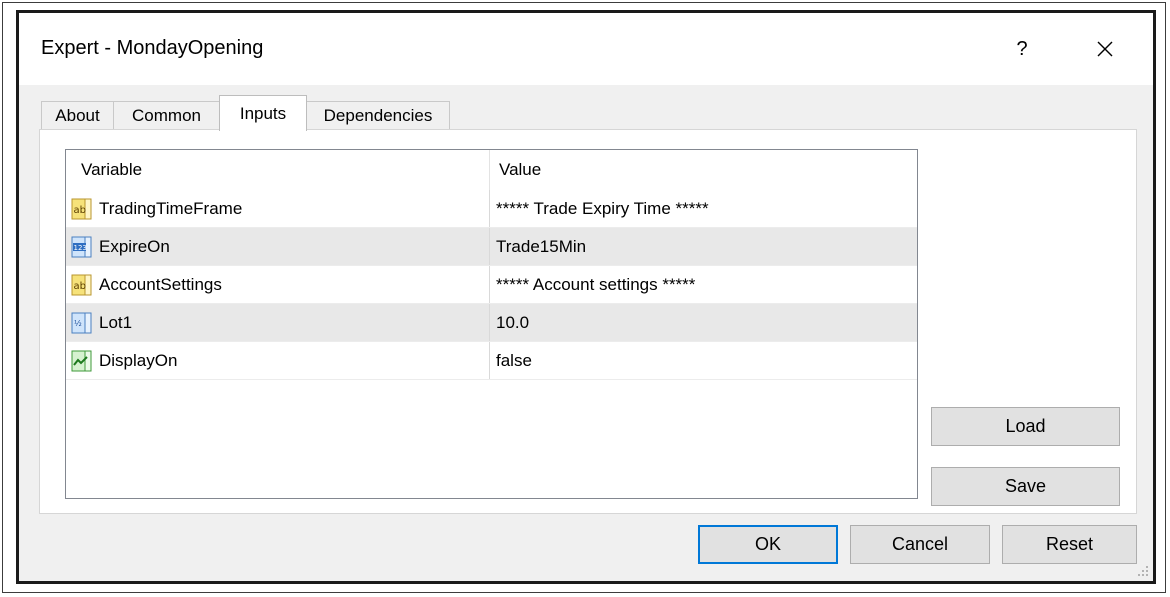  What do you see at coordinates (595, 285) in the screenshot?
I see `variable-value: ***** Account settings *****` at bounding box center [595, 285].